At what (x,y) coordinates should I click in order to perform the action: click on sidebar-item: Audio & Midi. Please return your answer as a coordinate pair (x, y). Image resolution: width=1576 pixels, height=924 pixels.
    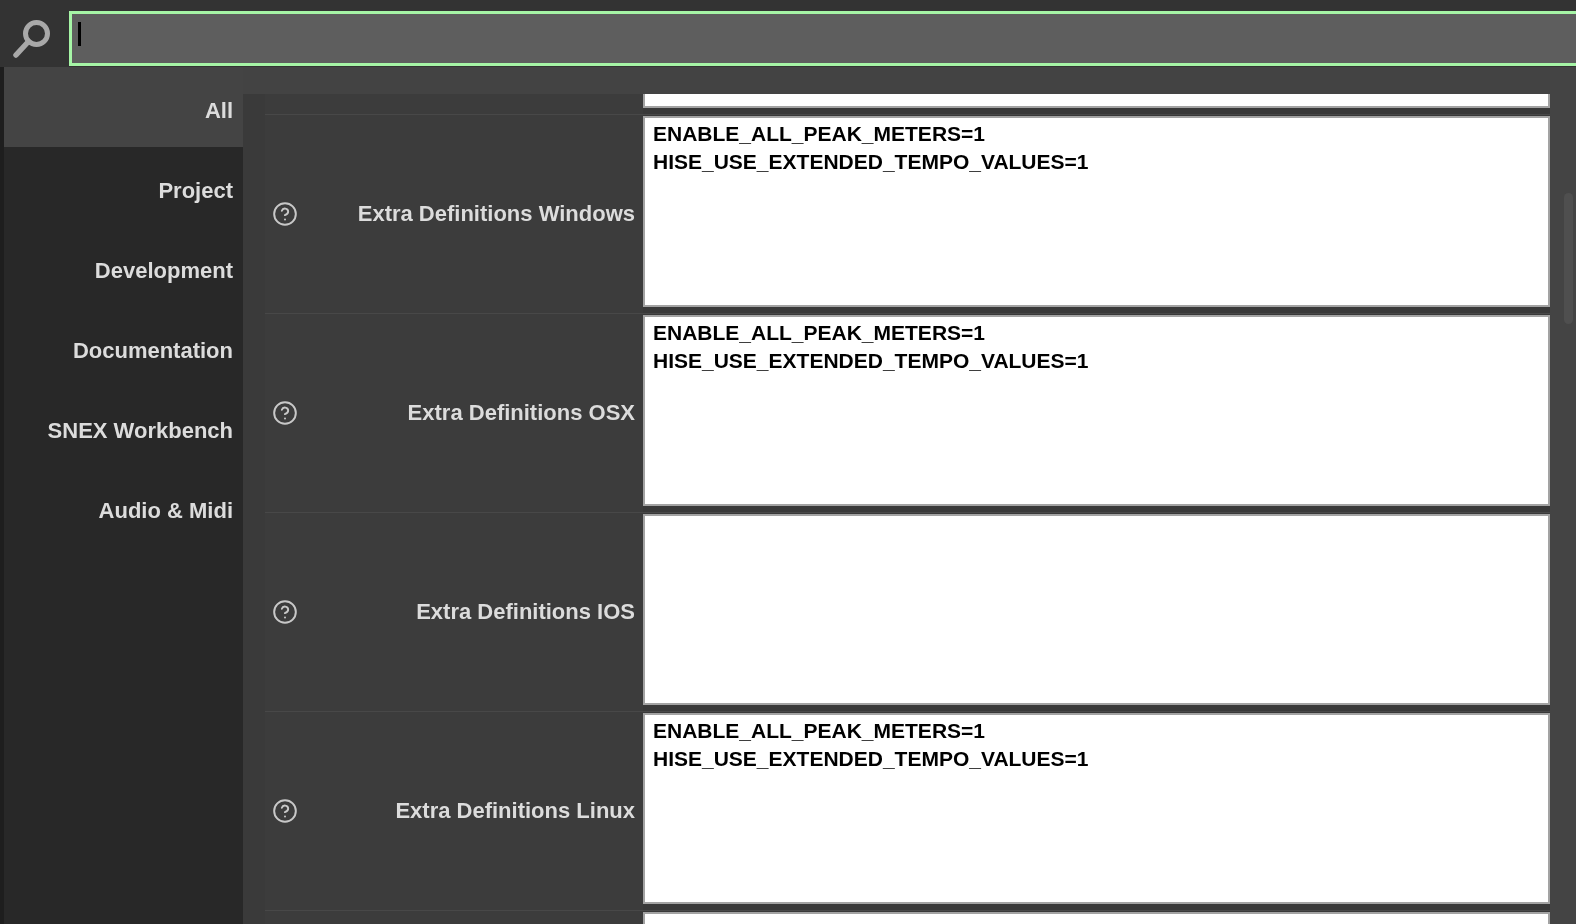
    Looking at the image, I should click on (123, 507).